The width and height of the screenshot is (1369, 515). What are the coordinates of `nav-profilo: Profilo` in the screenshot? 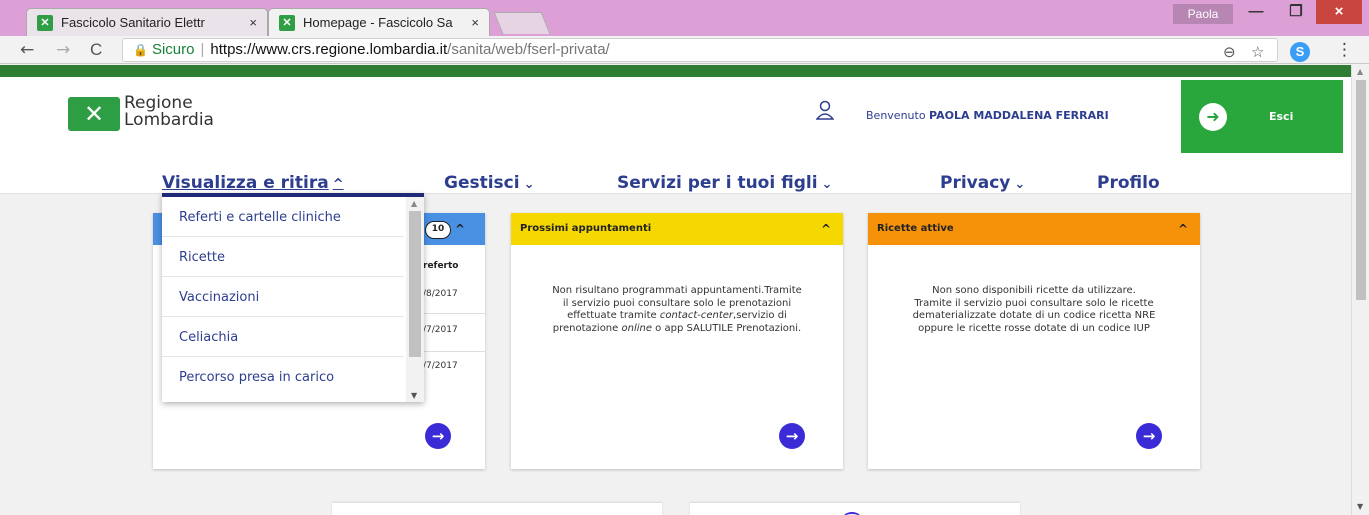 It's located at (1128, 183).